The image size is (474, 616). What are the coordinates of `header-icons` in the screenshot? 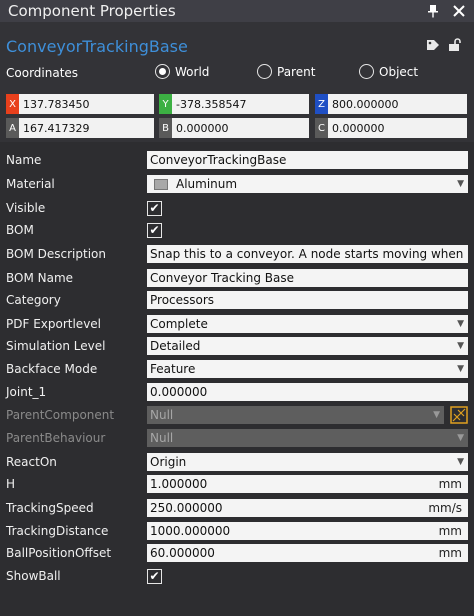 It's located at (444, 45).